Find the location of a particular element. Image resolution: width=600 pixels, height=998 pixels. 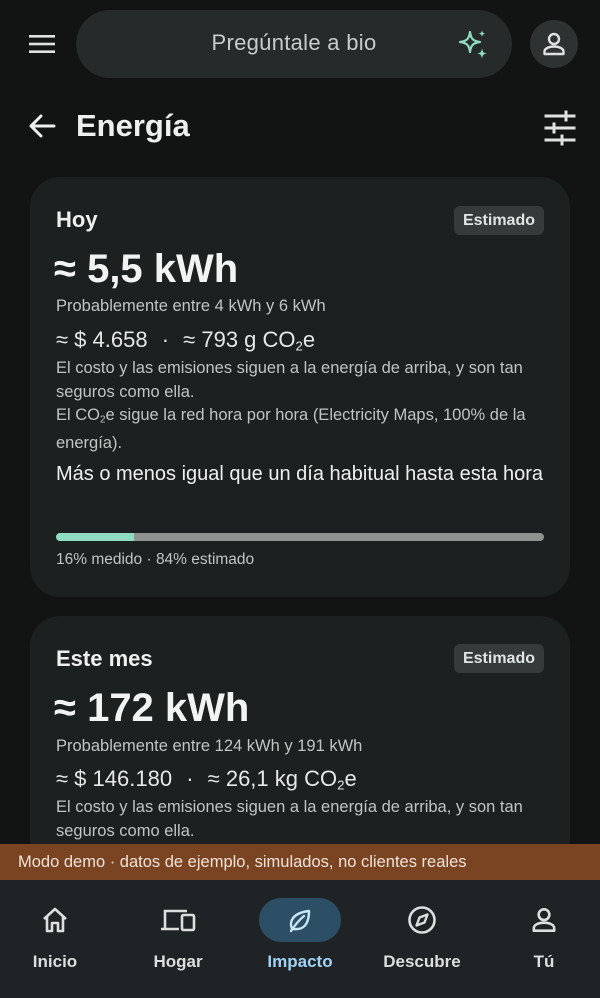

energy-value: ≈ 172 kWh is located at coordinates (152, 708).